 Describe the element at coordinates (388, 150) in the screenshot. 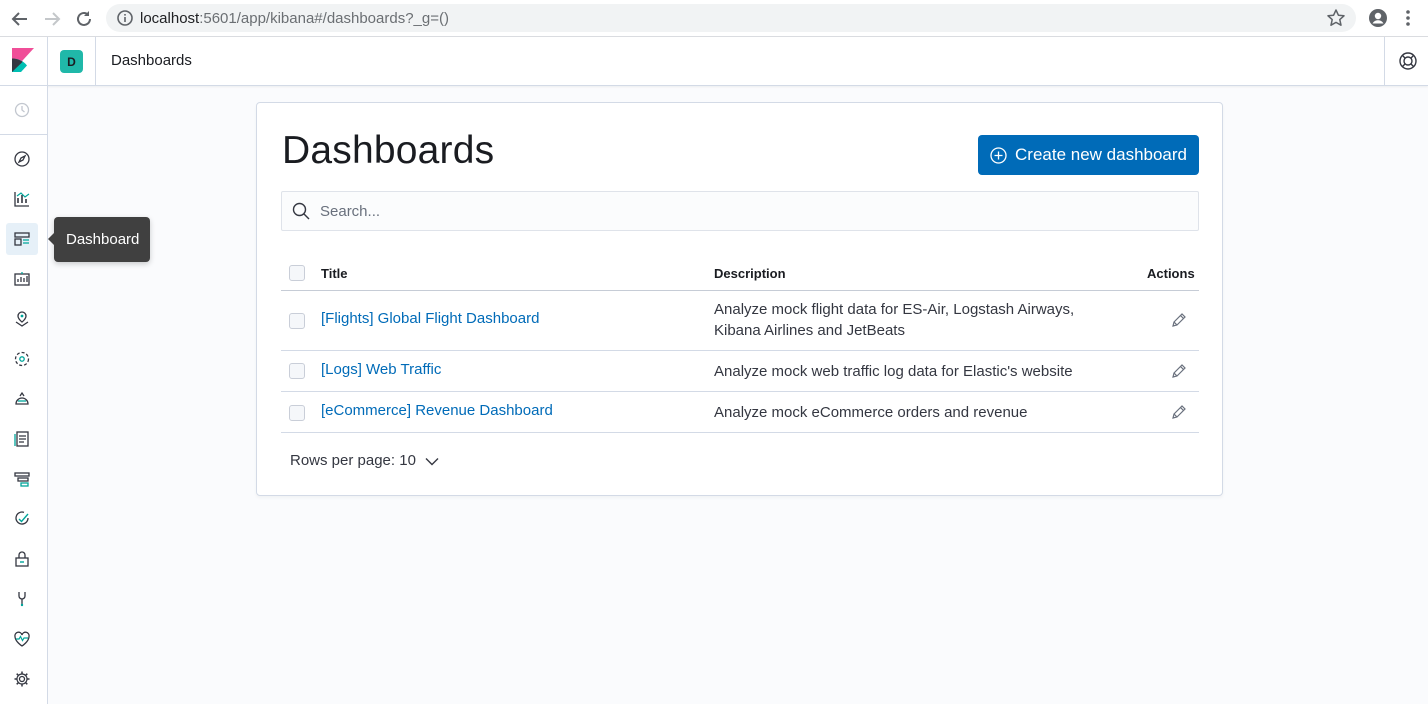

I see `page-title: Dashboards` at that location.